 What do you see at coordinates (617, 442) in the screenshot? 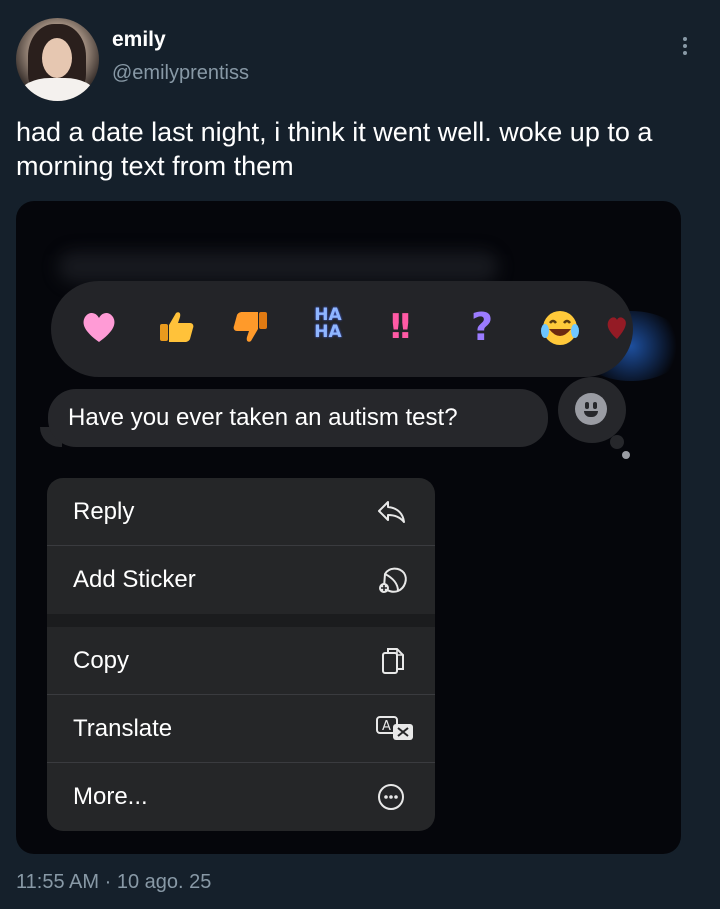
I see `thought-dot-large` at bounding box center [617, 442].